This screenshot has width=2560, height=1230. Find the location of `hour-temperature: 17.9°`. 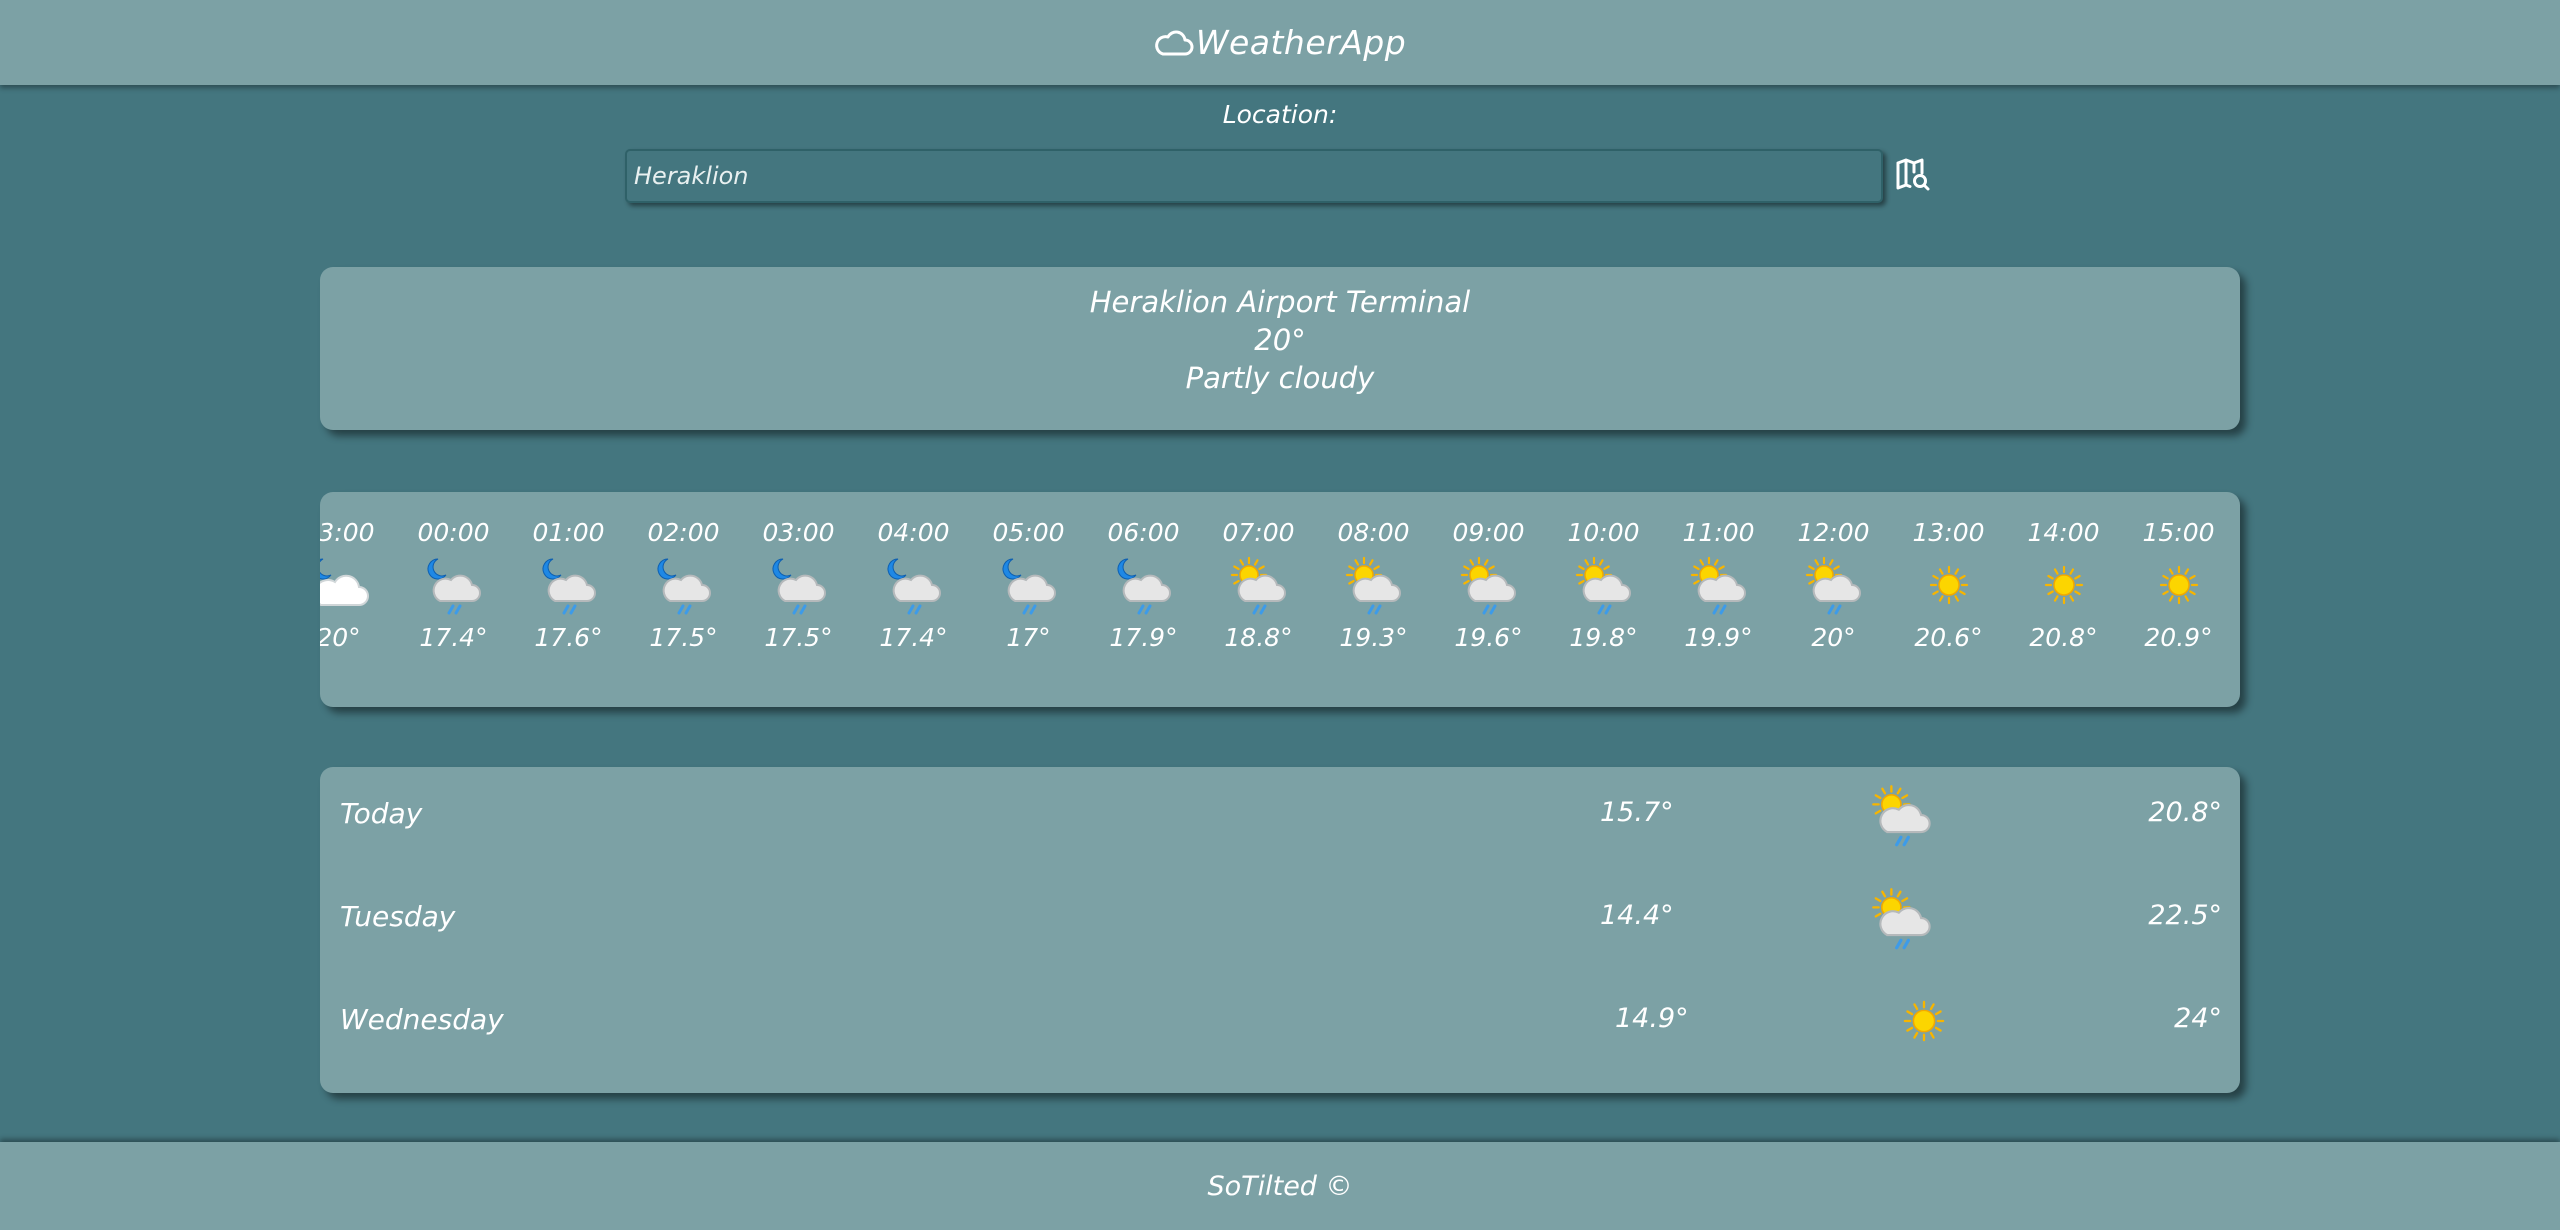

hour-temperature: 17.9° is located at coordinates (1143, 637).